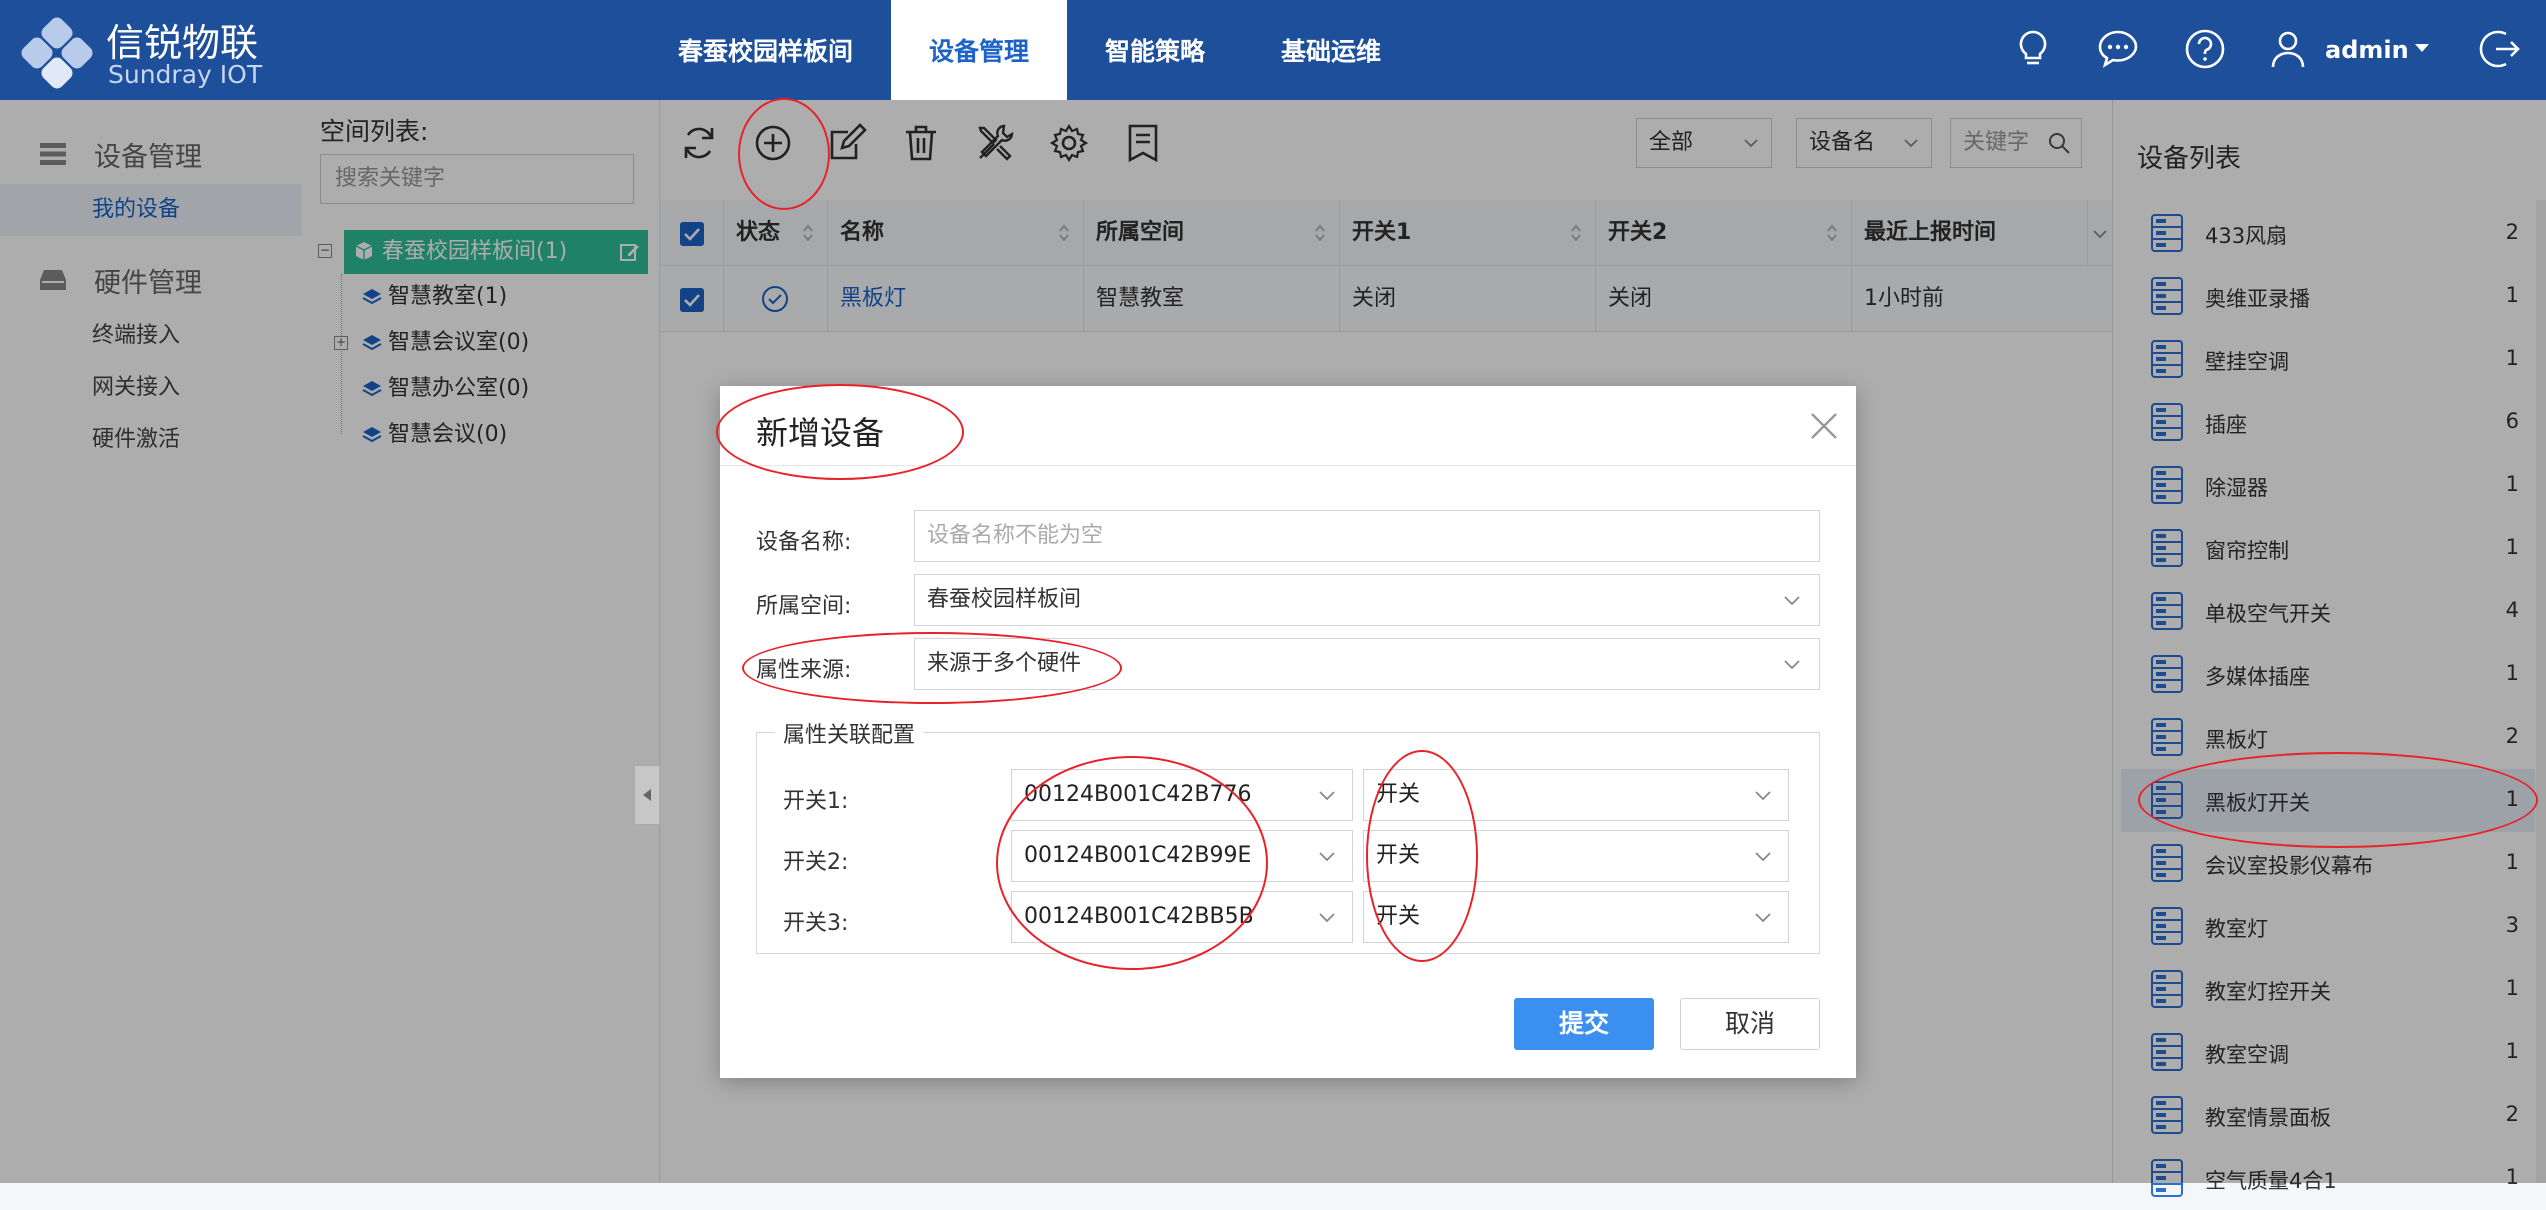 This screenshot has width=2546, height=1210. I want to click on binding-label: 开关3:, so click(816, 923).